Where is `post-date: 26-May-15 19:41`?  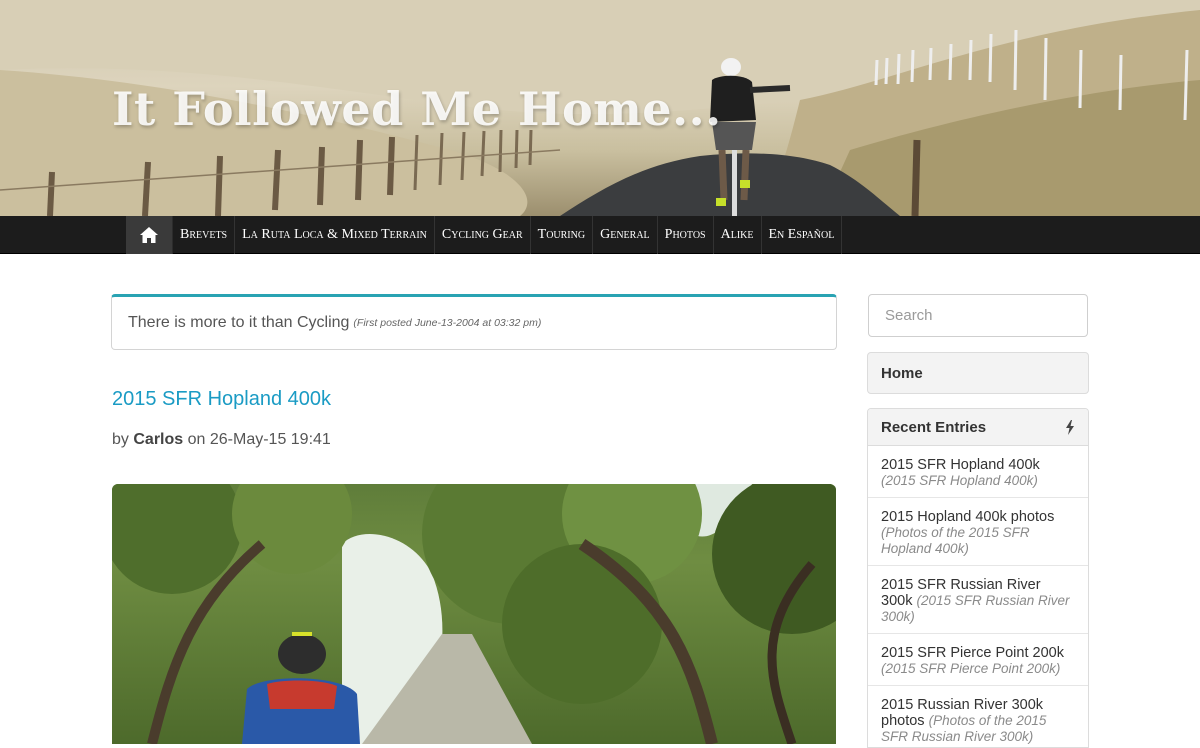
post-date: 26-May-15 19:41 is located at coordinates (270, 439).